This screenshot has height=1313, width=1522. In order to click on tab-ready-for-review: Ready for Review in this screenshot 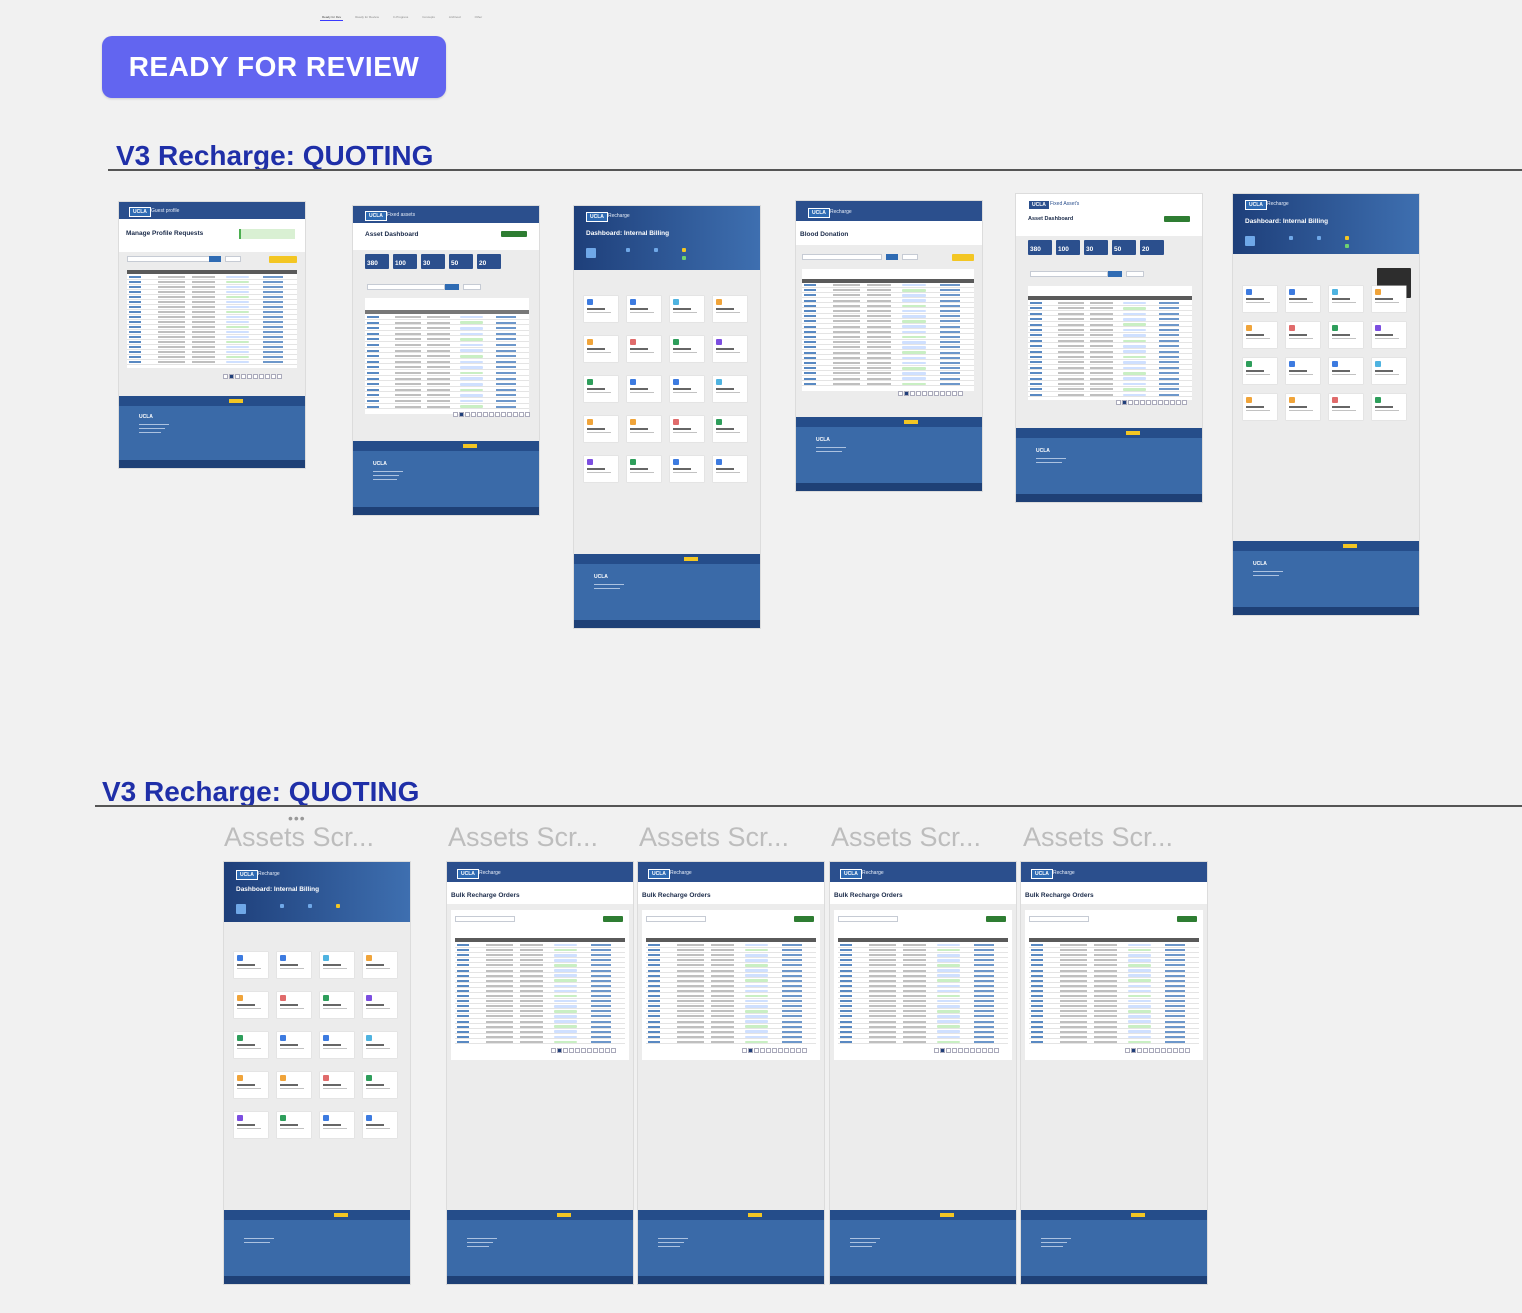, I will do `click(367, 17)`.